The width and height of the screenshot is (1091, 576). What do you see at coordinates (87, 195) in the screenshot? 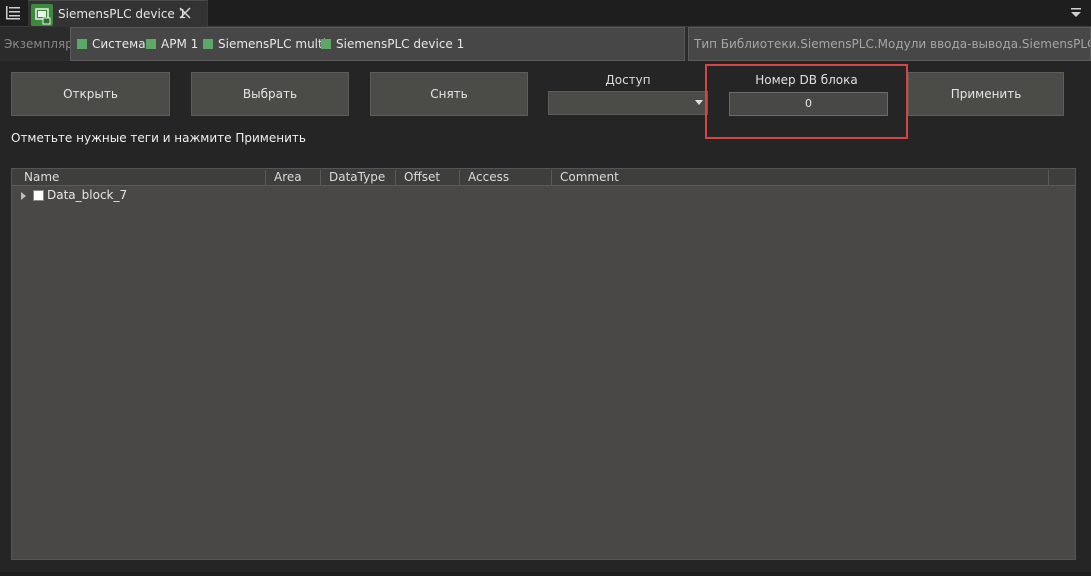
I see `row-name: Data_block_7` at bounding box center [87, 195].